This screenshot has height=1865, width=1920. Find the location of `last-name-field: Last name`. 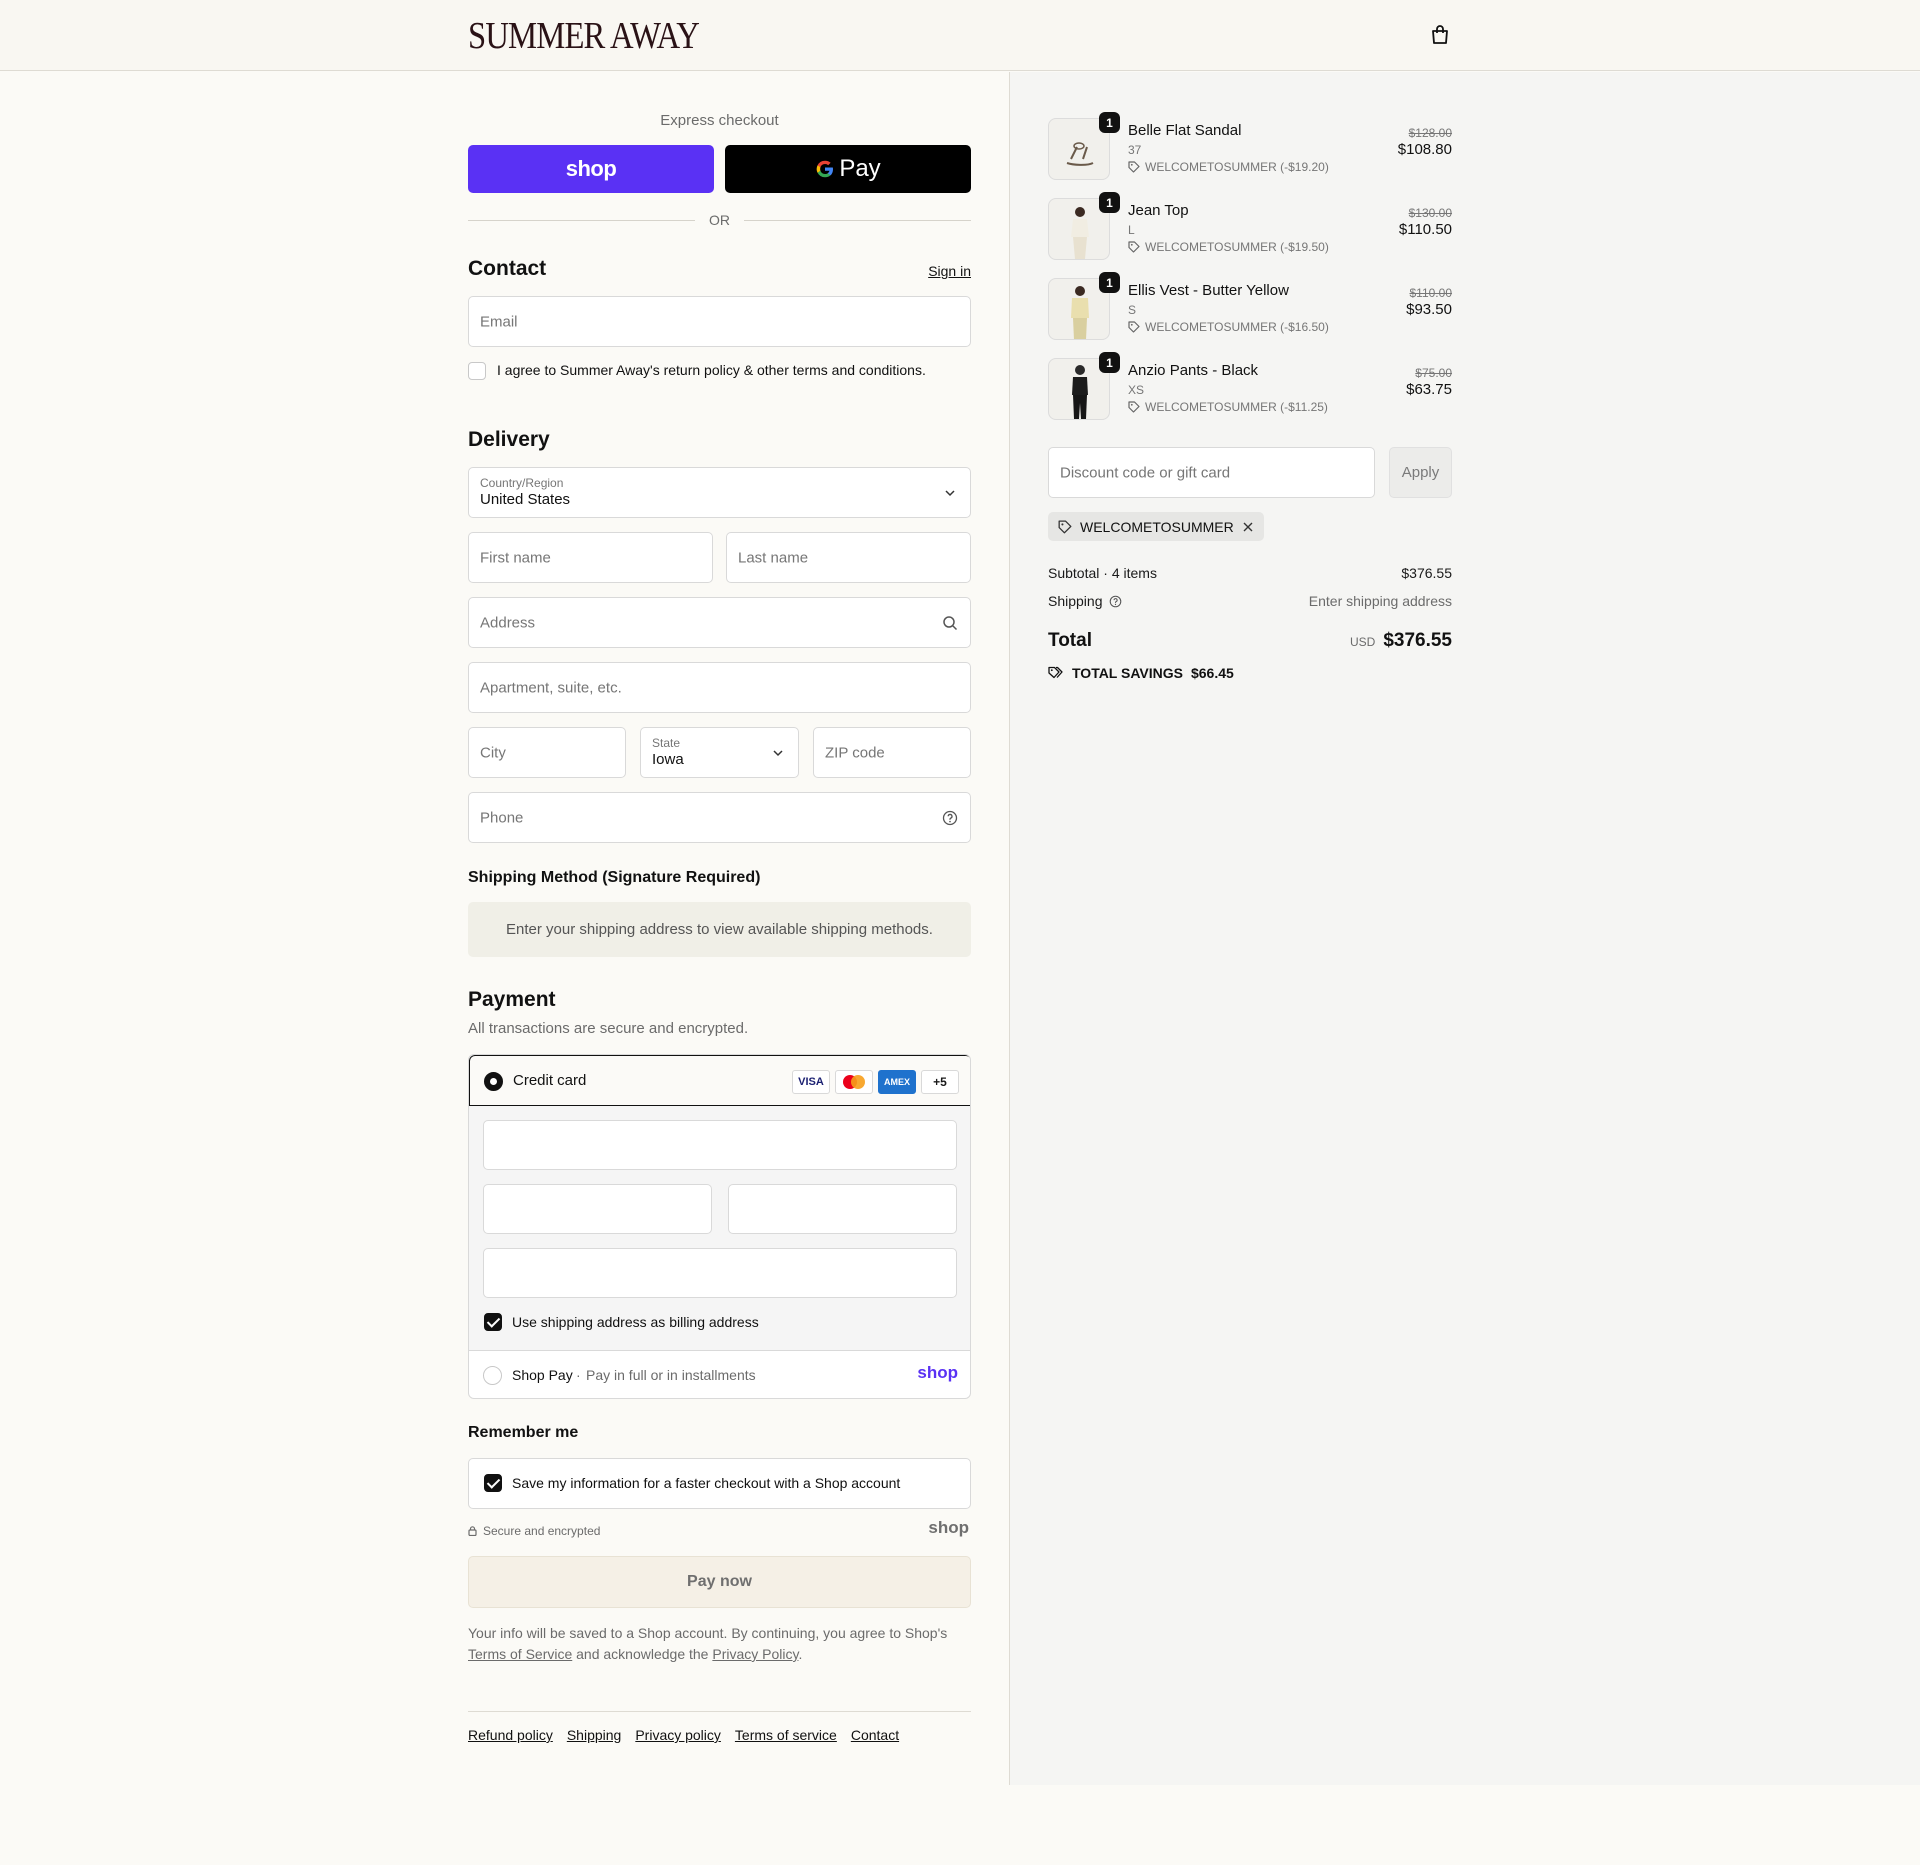

last-name-field: Last name is located at coordinates (848, 557).